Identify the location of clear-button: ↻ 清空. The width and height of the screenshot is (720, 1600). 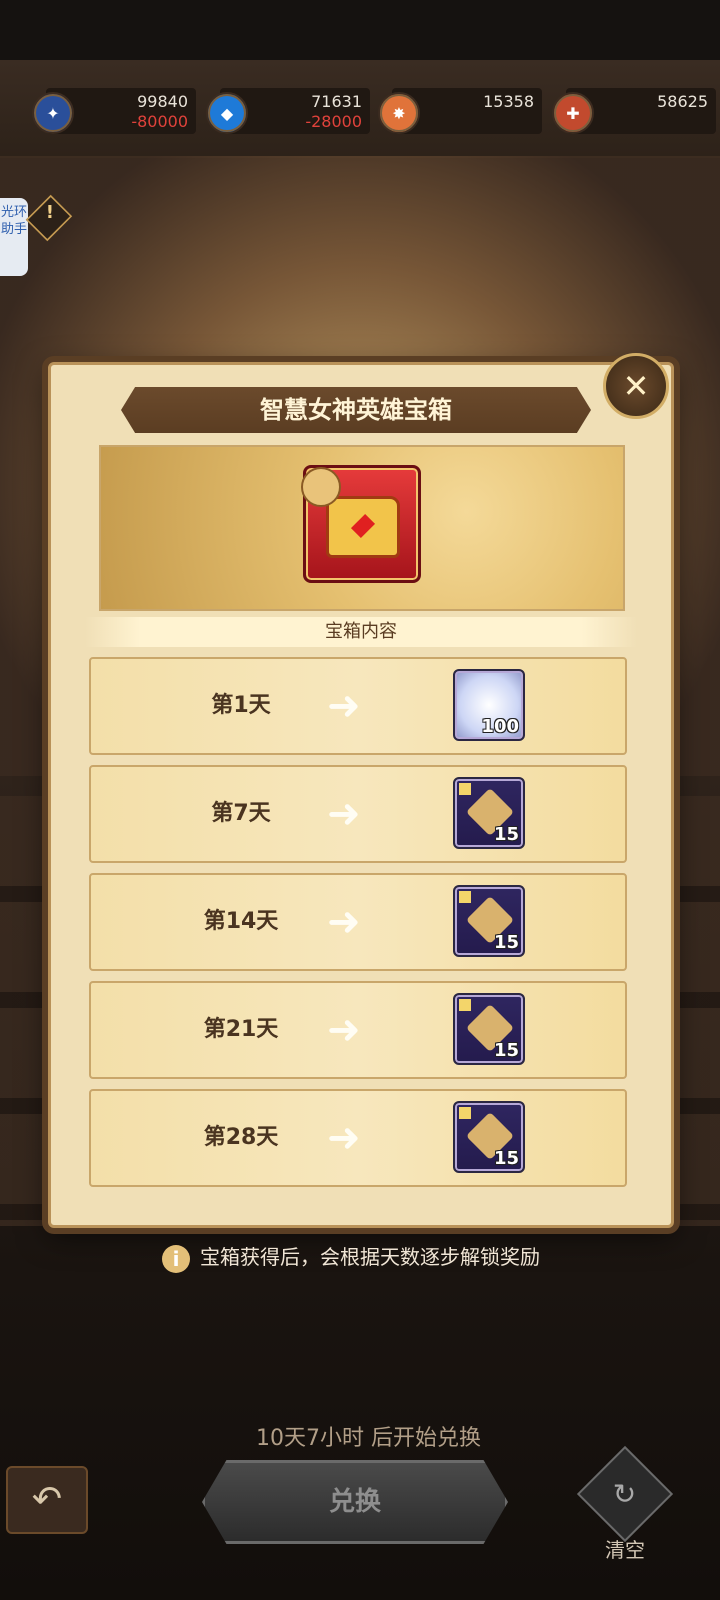
(625, 1503).